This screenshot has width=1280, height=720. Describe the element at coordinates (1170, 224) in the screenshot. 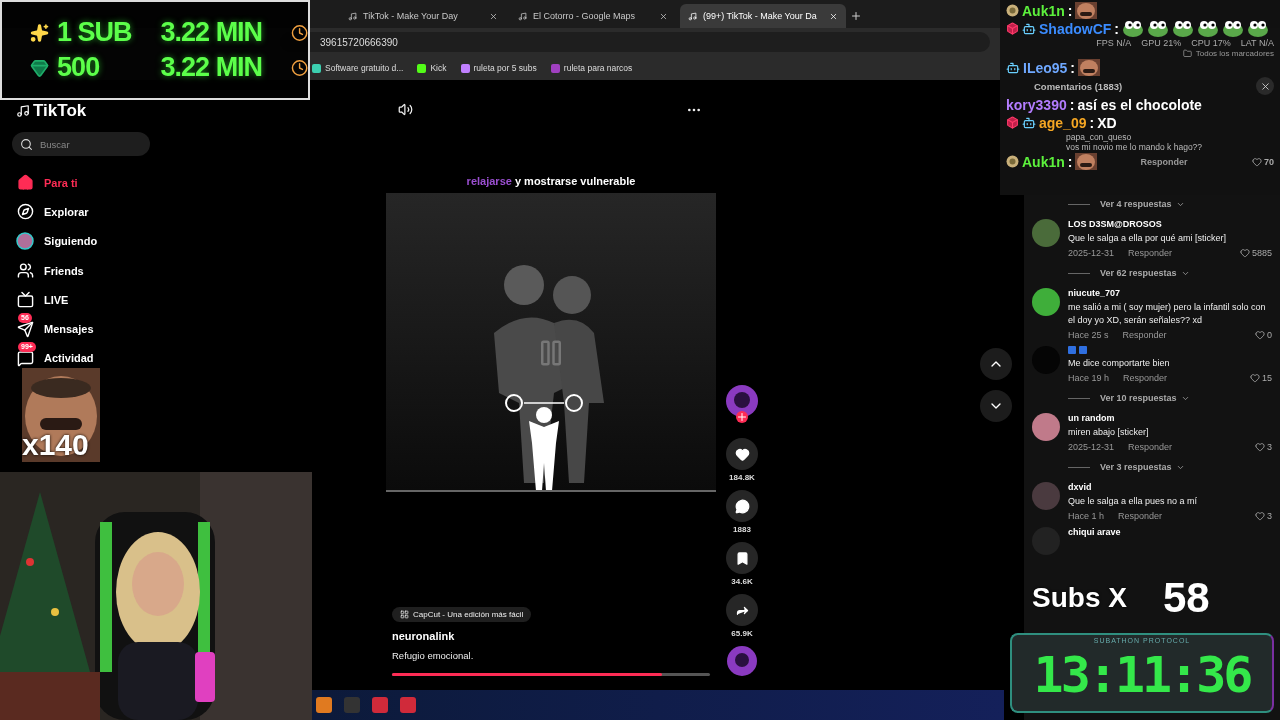

I see `comment-author: LOS D3SM@DROSOS` at that location.